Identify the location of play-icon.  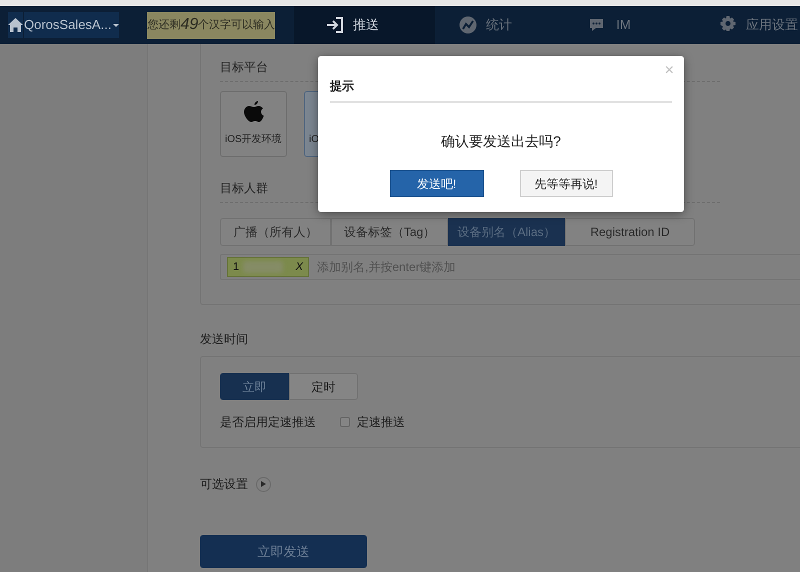
(263, 484).